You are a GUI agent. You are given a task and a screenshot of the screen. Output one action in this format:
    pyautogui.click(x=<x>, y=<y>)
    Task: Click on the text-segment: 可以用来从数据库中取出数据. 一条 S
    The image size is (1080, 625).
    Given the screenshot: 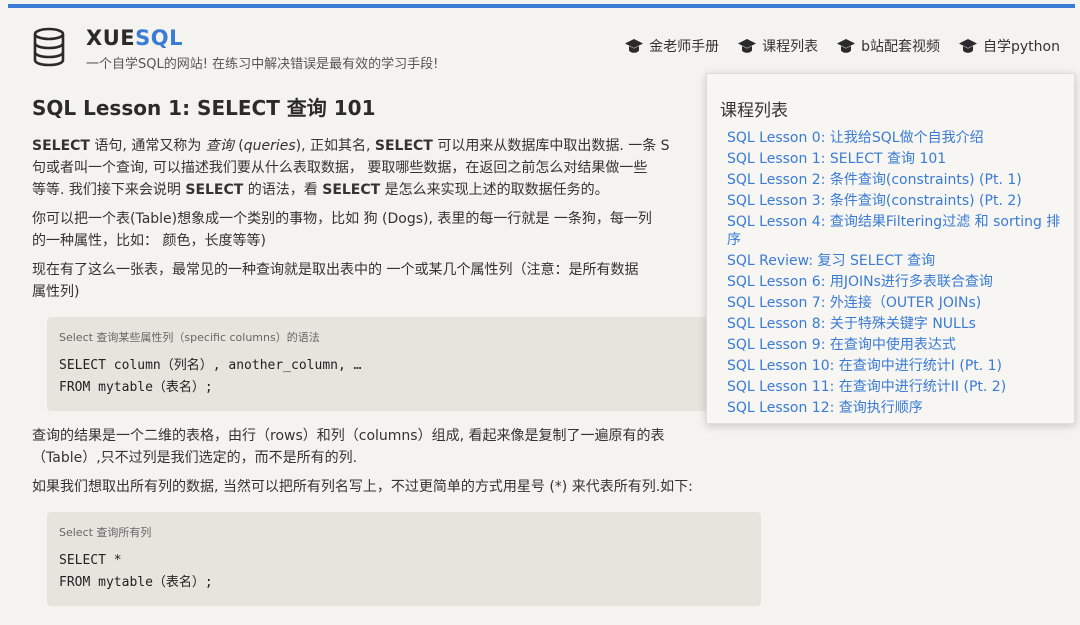 What is the action you would take?
    pyautogui.click(x=551, y=146)
    